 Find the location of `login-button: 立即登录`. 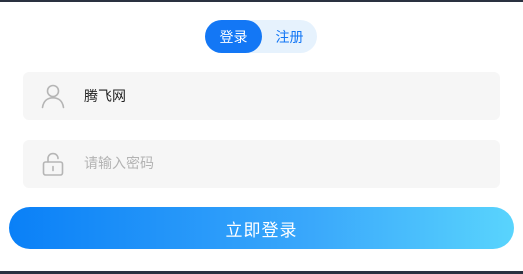

login-button: 立即登录 is located at coordinates (261, 228).